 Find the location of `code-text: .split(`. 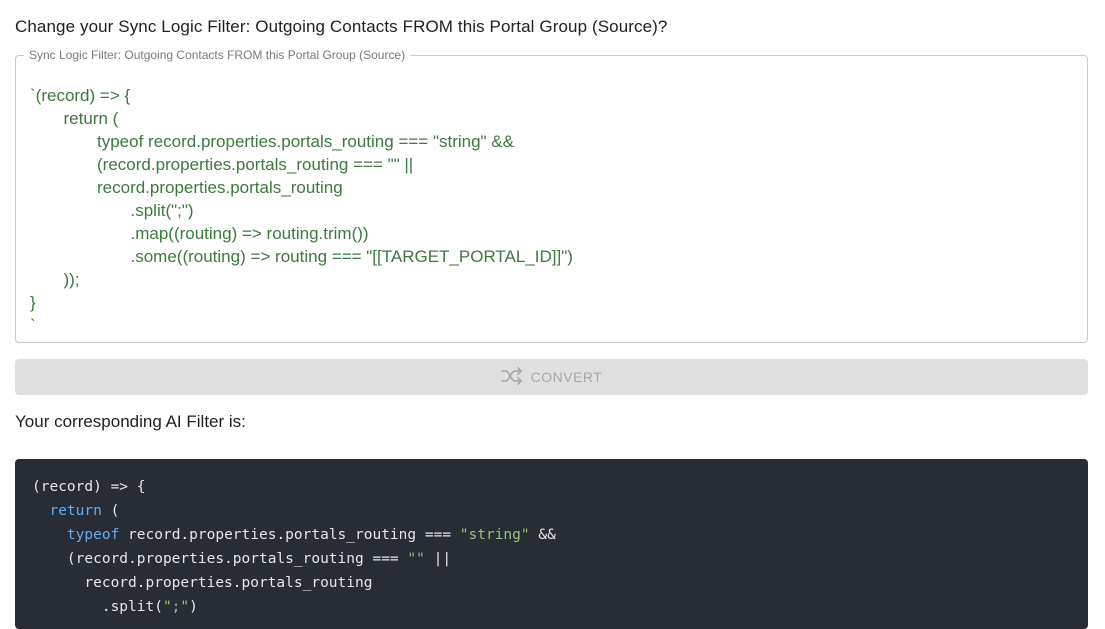

code-text: .split( is located at coordinates (97, 607).